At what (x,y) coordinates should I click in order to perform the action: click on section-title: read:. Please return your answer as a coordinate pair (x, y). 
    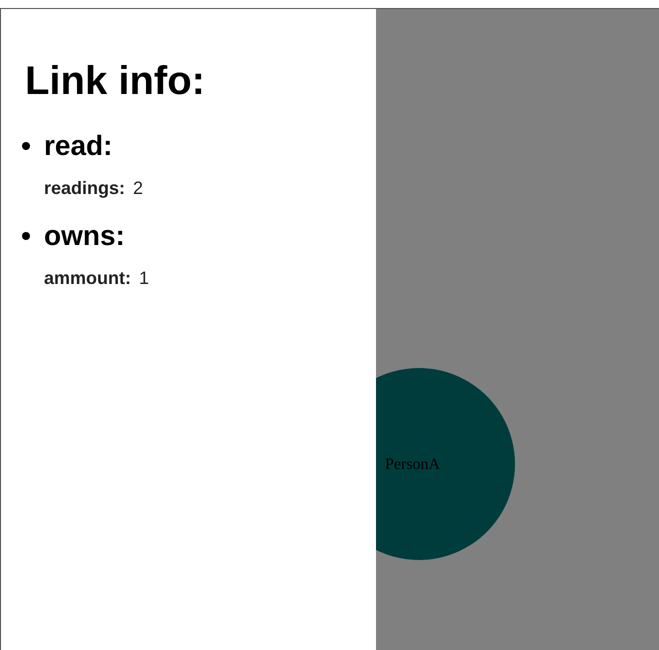
    Looking at the image, I should click on (78, 146).